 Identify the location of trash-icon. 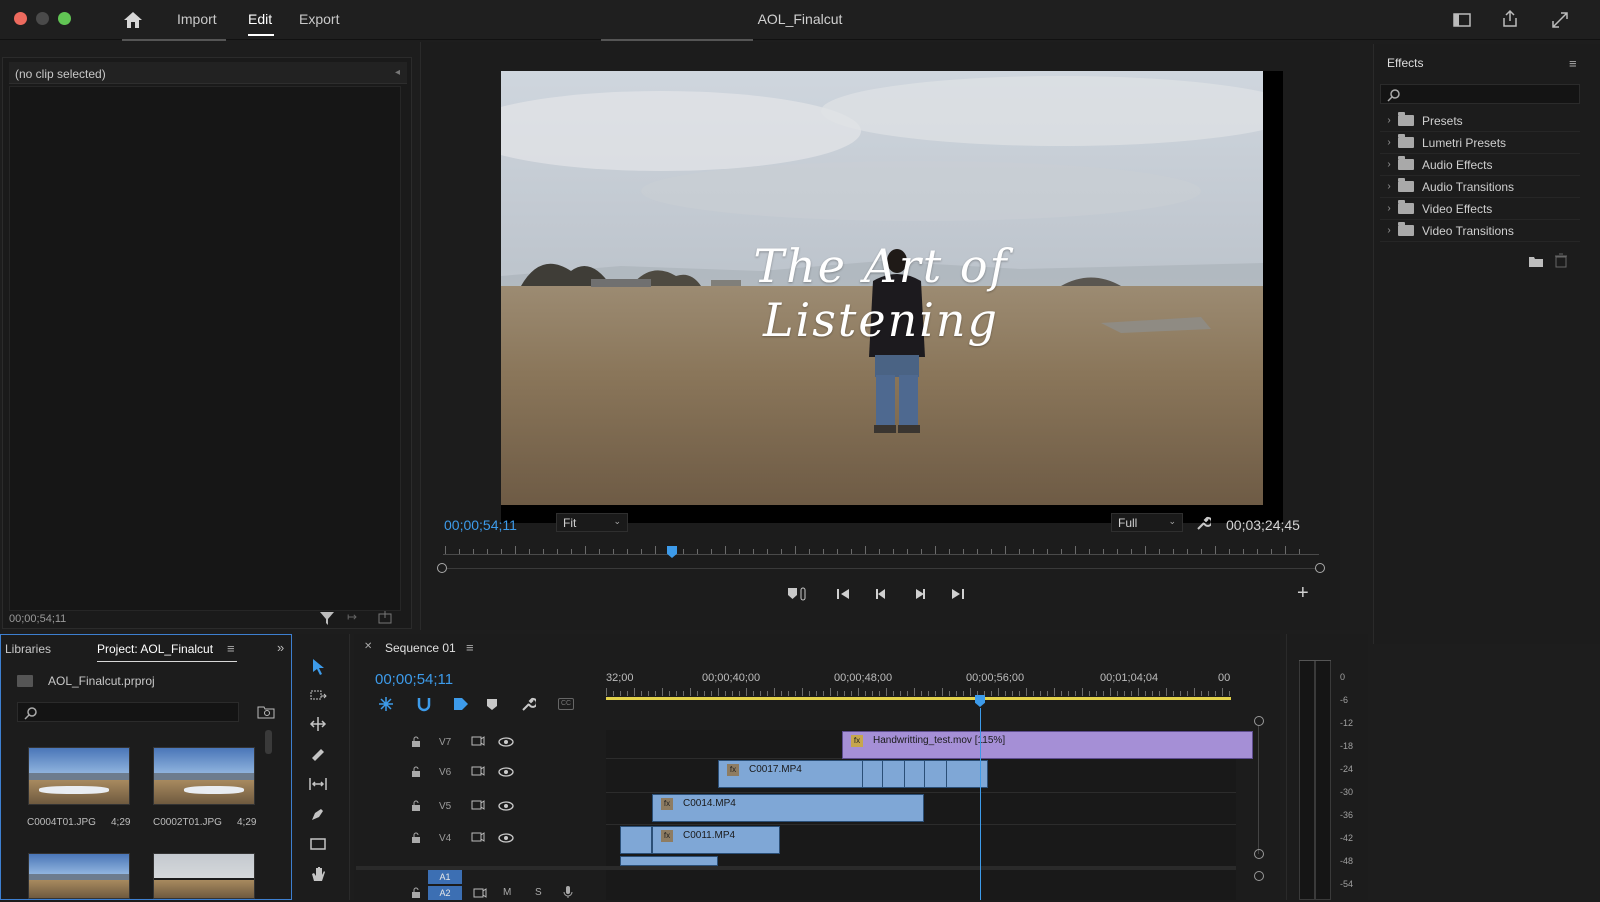
(1561, 260).